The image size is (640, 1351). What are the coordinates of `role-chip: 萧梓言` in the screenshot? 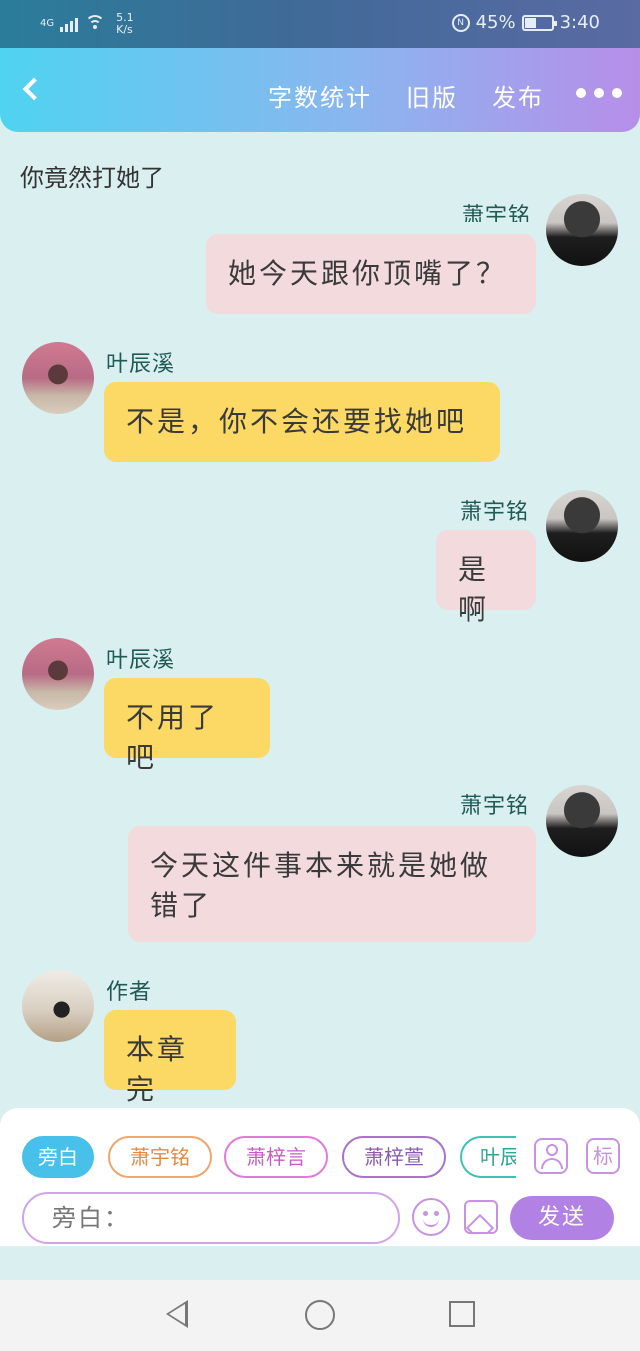 It's located at (276, 1157).